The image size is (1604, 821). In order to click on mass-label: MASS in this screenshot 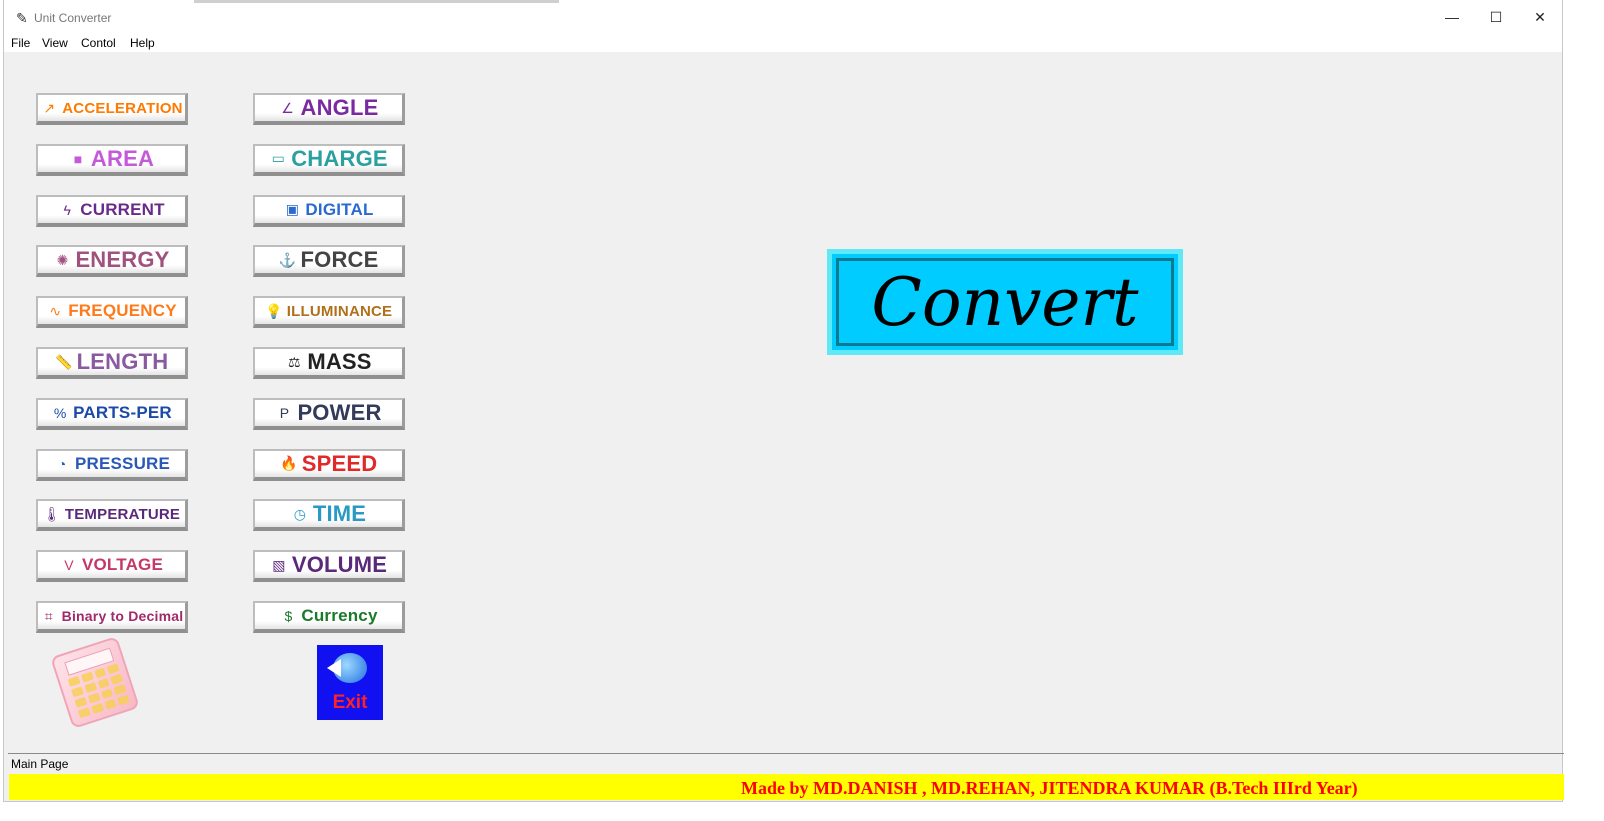, I will do `click(339, 361)`.